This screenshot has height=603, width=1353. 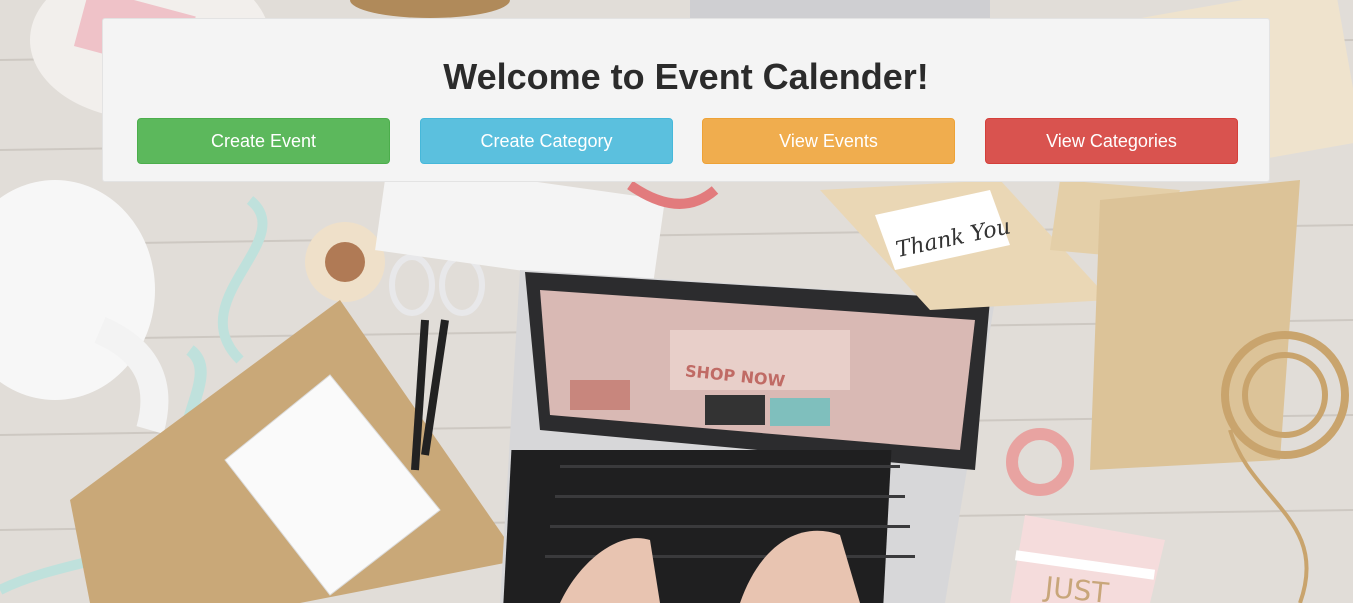 What do you see at coordinates (686, 76) in the screenshot?
I see `page-title: Welcome to Event Calender!` at bounding box center [686, 76].